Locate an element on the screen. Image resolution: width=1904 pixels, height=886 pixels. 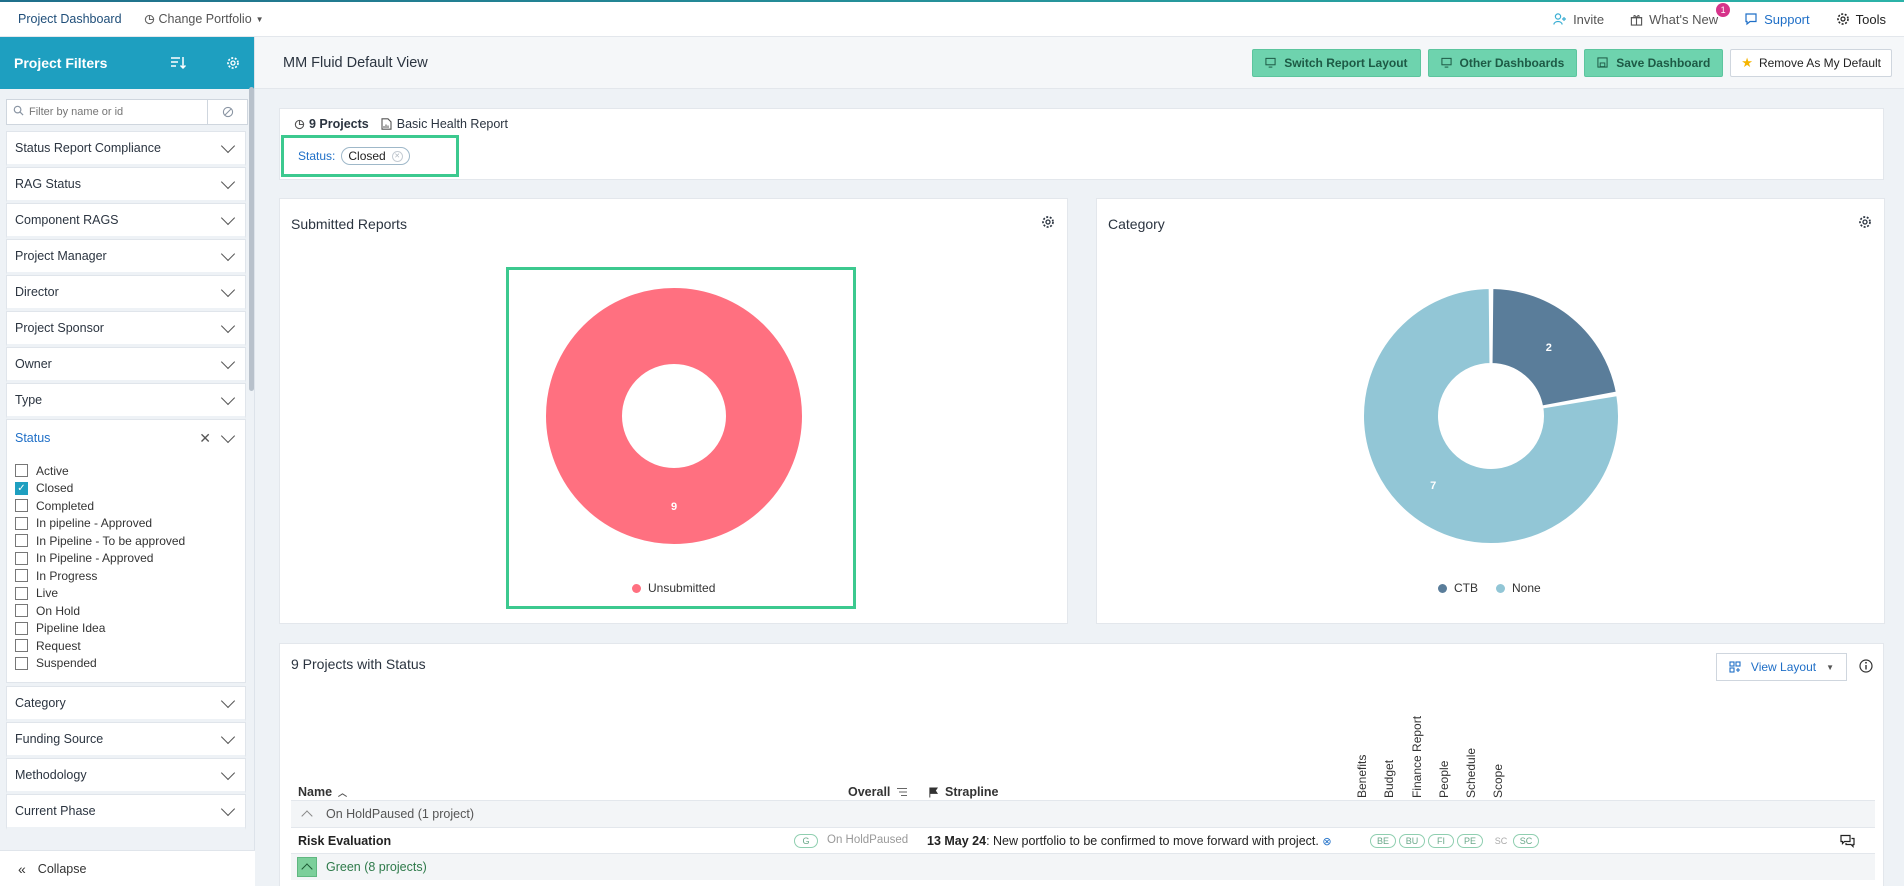
save-dashboard-button: Save Dashboard is located at coordinates (1654, 62).